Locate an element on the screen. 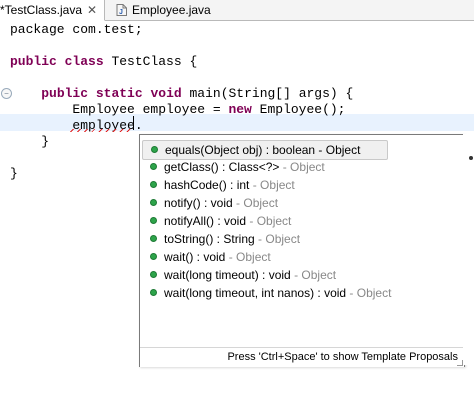  bullet-icon is located at coordinates (471, 158).